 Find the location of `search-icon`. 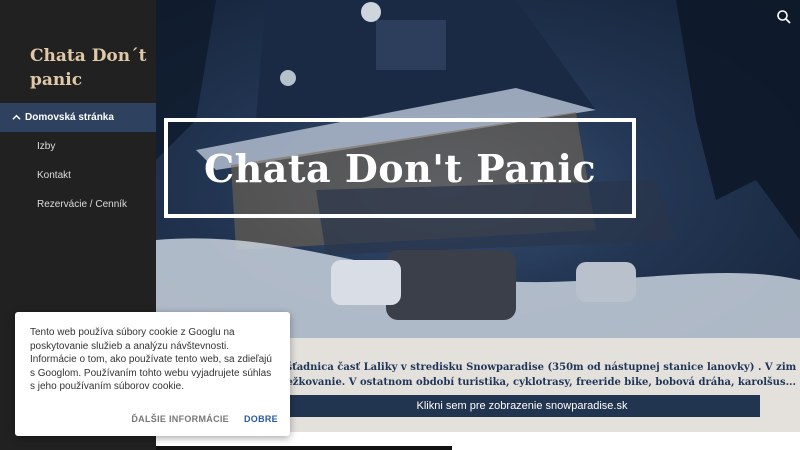

search-icon is located at coordinates (784, 17).